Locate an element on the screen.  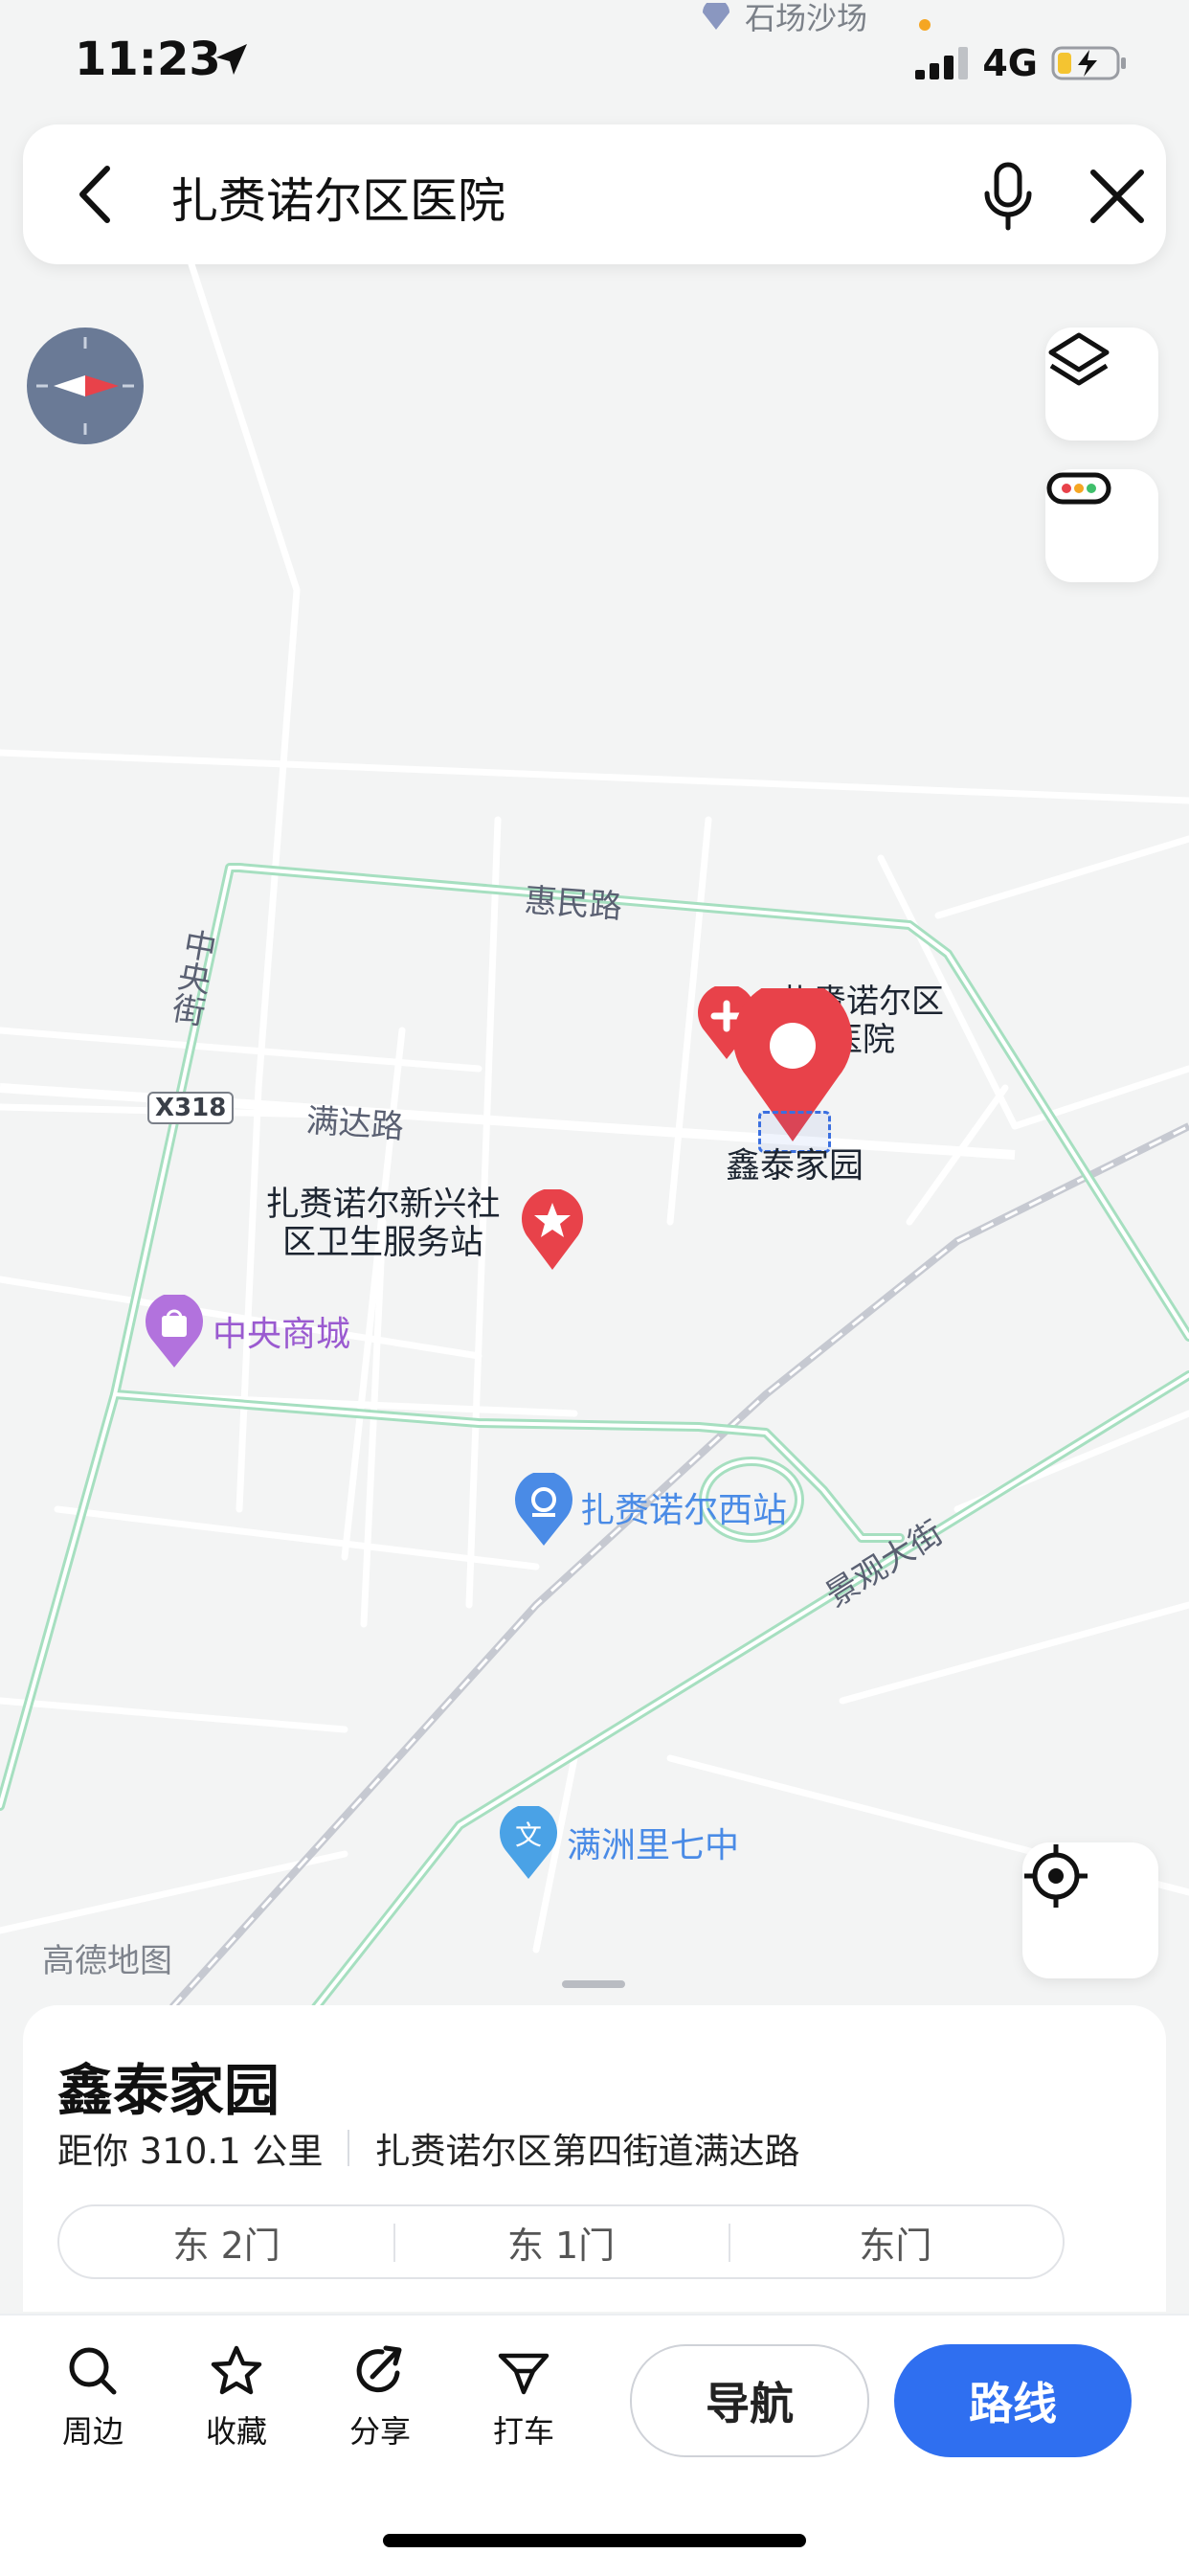
school-icon: 文 is located at coordinates (528, 1842).